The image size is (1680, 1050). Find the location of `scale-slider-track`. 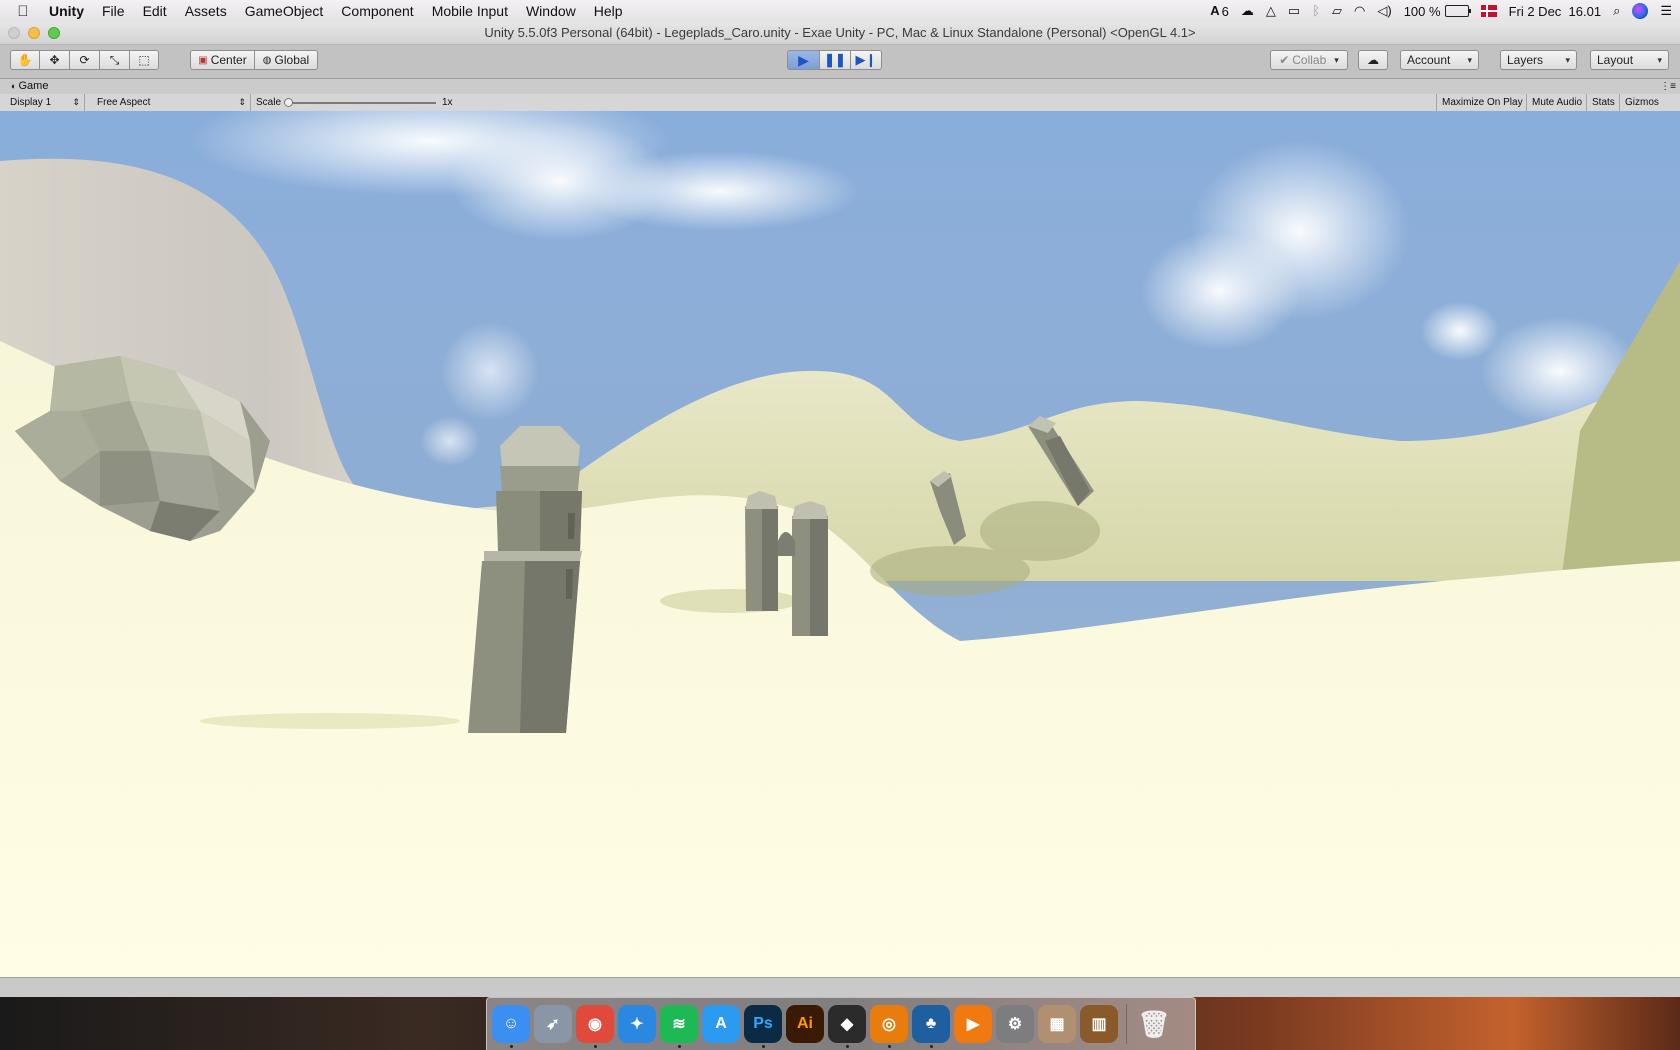

scale-slider-track is located at coordinates (361, 103).